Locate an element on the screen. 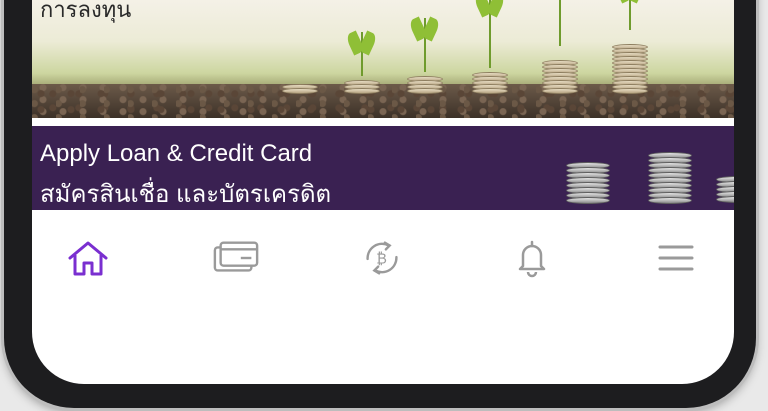 The width and height of the screenshot is (768, 411). nav-notifications is located at coordinates (532, 258).